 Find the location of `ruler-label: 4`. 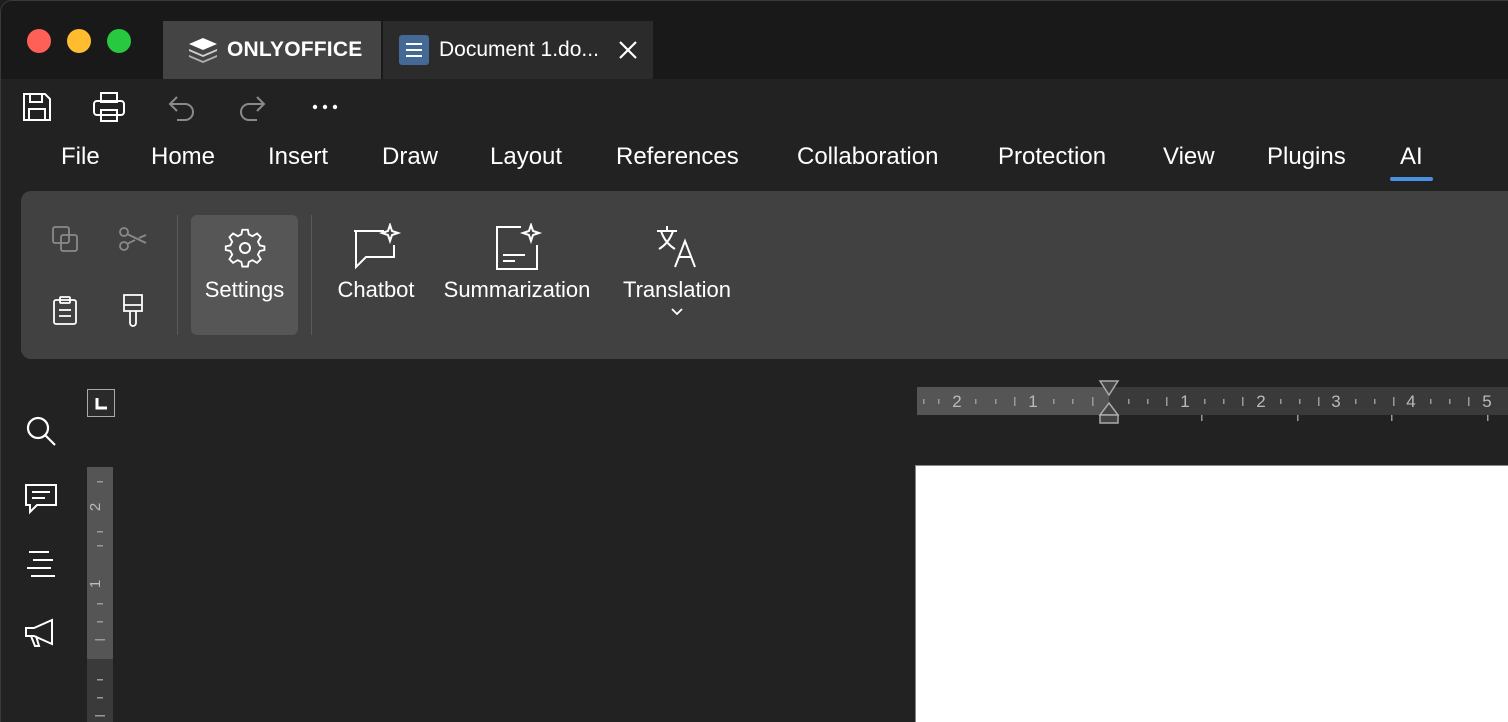

ruler-label: 4 is located at coordinates (1410, 401).